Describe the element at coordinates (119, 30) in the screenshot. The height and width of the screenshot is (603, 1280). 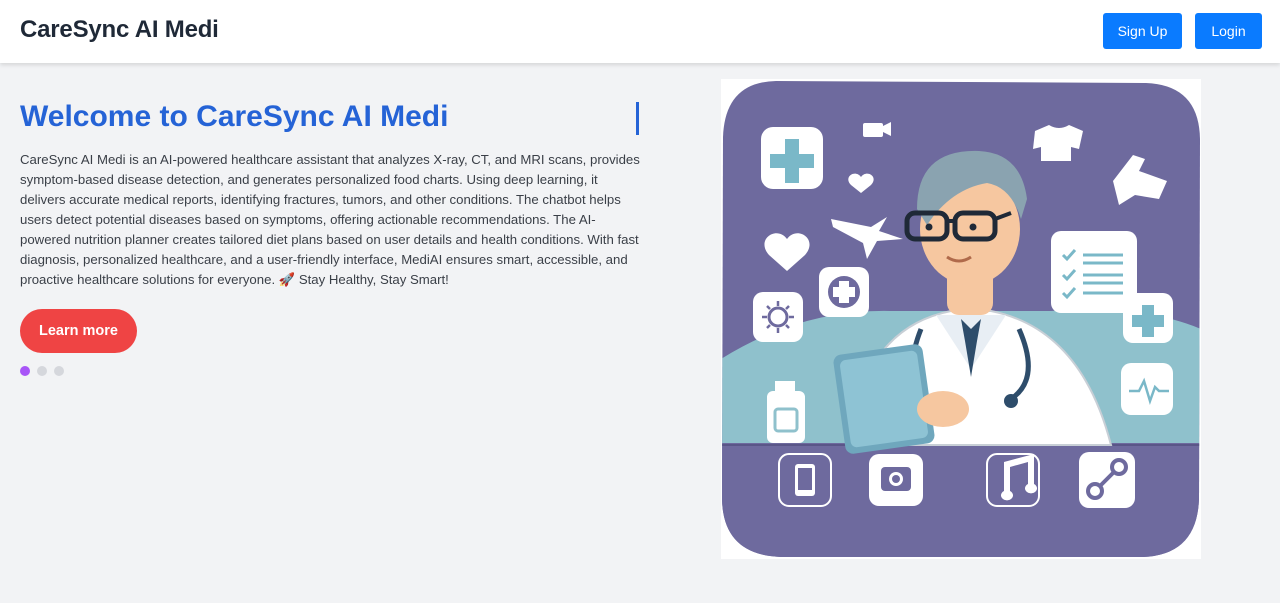
I see `brand-logo: CareSync AI Medi` at that location.